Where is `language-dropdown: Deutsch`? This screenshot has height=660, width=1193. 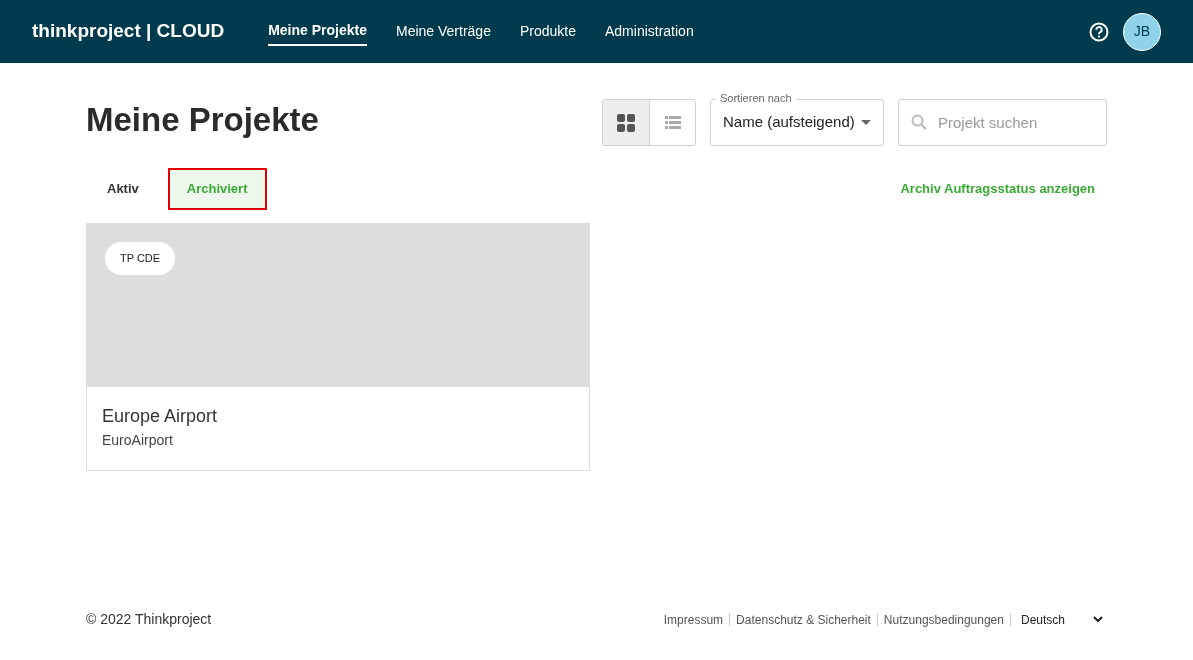
language-dropdown: Deutsch is located at coordinates (1061, 619).